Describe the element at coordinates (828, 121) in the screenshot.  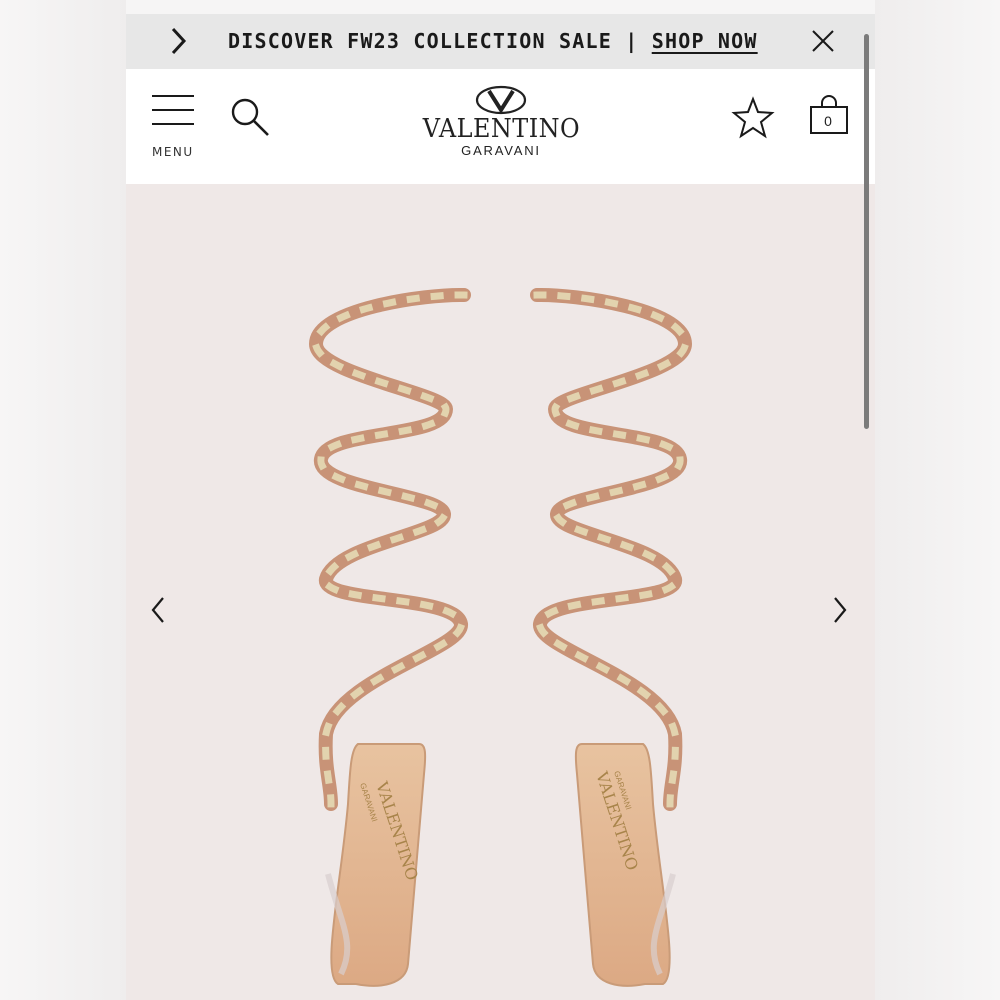
I see `cart-count: 0` at that location.